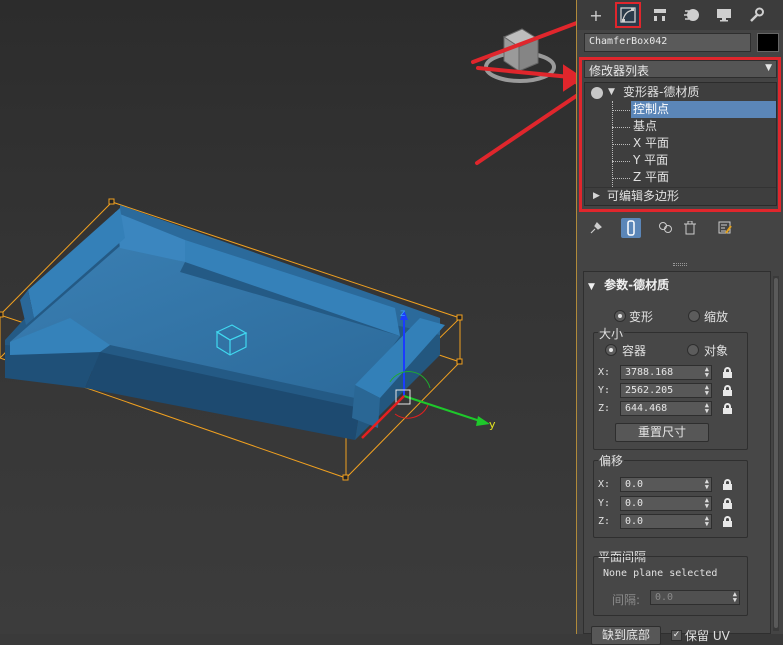 The height and width of the screenshot is (645, 783). I want to click on plane-status-text: None plane selected, so click(660, 573).